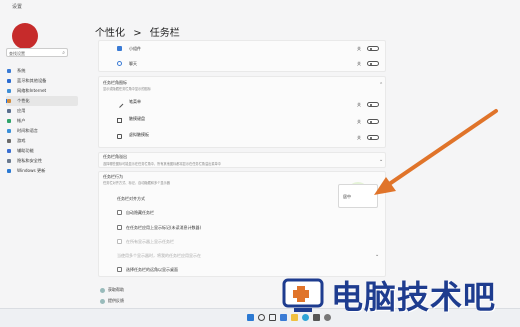  I want to click on feedback-label: 提供反馈, so click(116, 300).